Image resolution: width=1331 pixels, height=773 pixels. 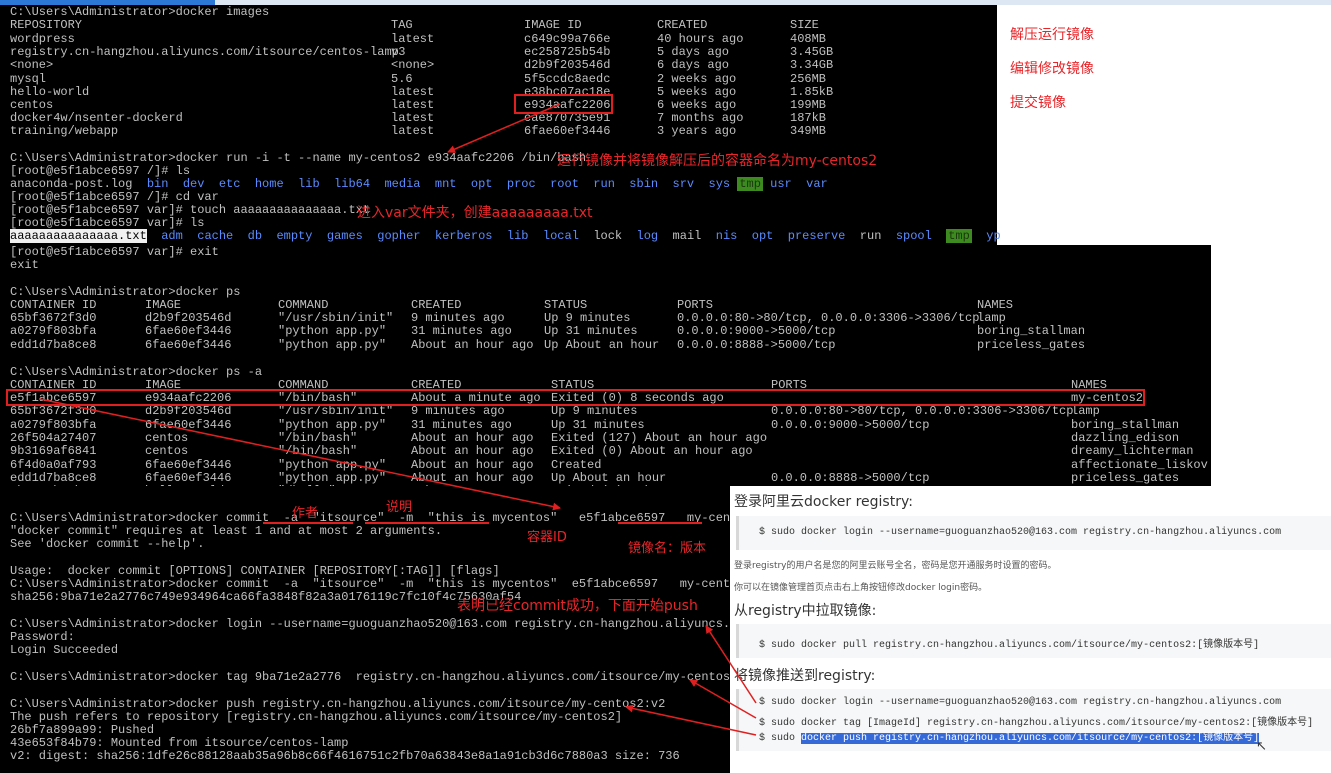 I want to click on image-cell: 6 weeks ago, so click(x=697, y=105).